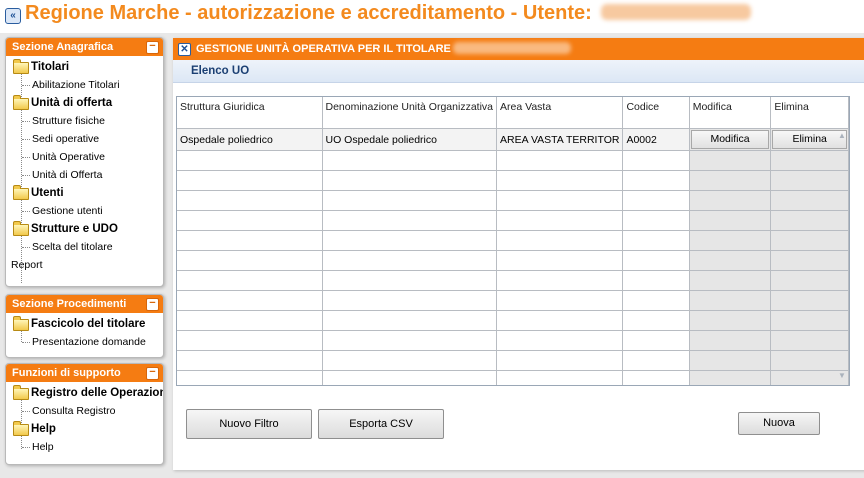 The height and width of the screenshot is (478, 864). What do you see at coordinates (184, 49) in the screenshot?
I see `close-icon: ✕` at bounding box center [184, 49].